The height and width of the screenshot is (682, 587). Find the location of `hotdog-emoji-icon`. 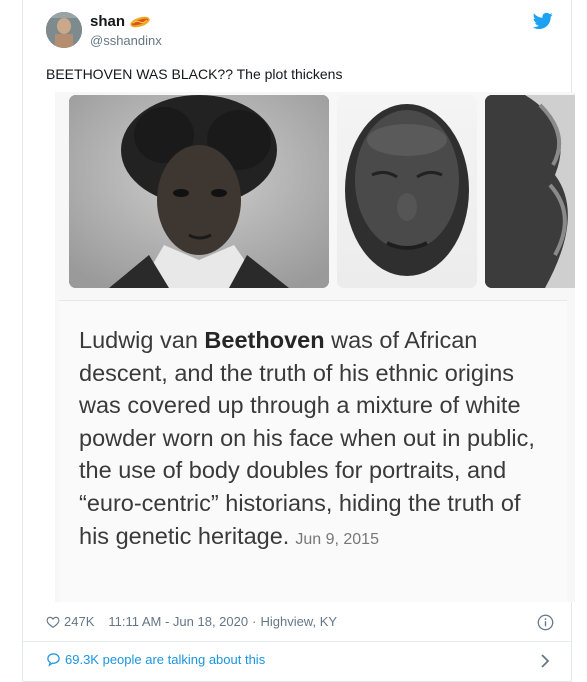

hotdog-emoji-icon is located at coordinates (140, 21).